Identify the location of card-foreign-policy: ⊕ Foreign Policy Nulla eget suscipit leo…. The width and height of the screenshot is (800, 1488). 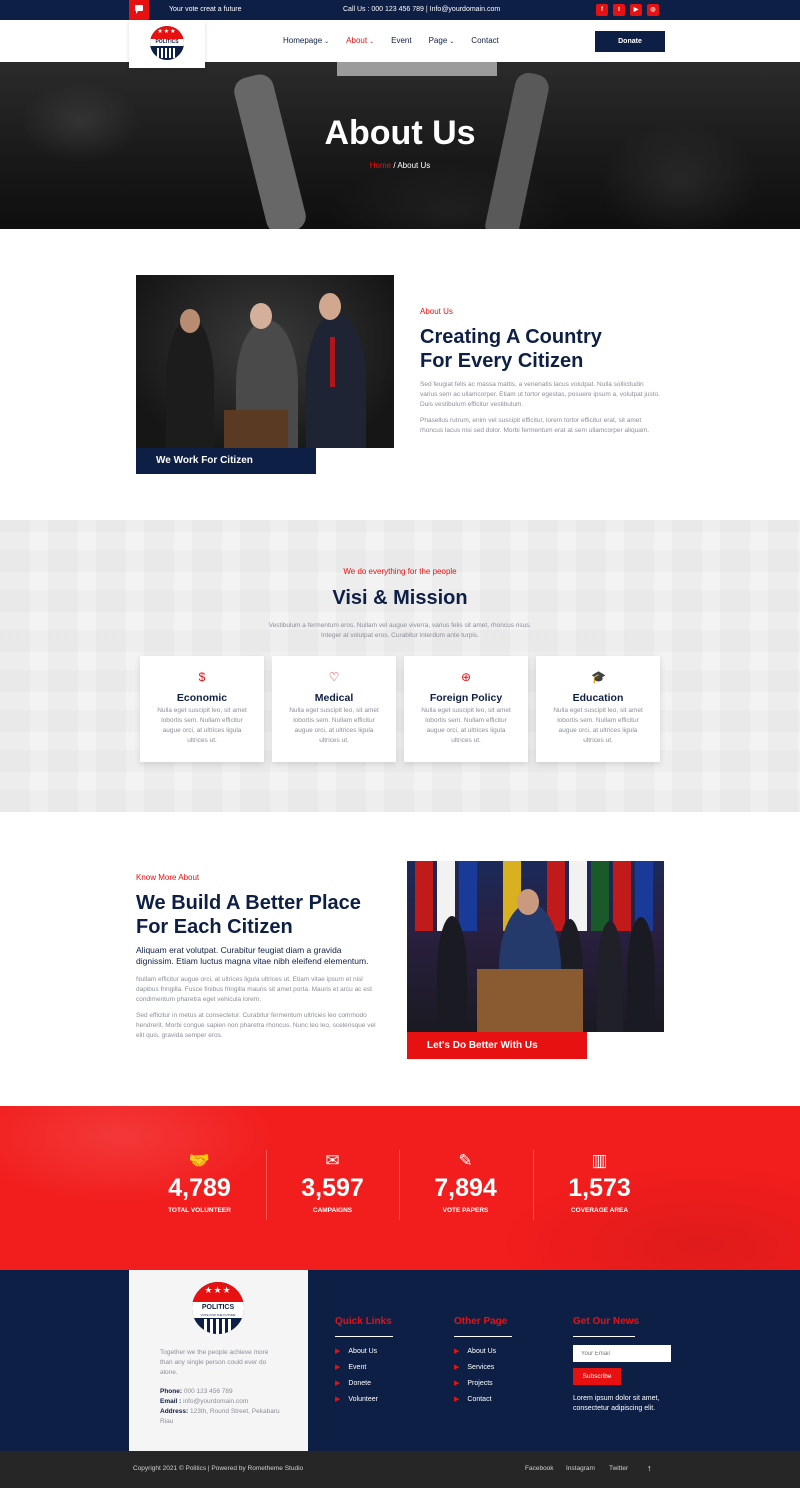
(466, 709).